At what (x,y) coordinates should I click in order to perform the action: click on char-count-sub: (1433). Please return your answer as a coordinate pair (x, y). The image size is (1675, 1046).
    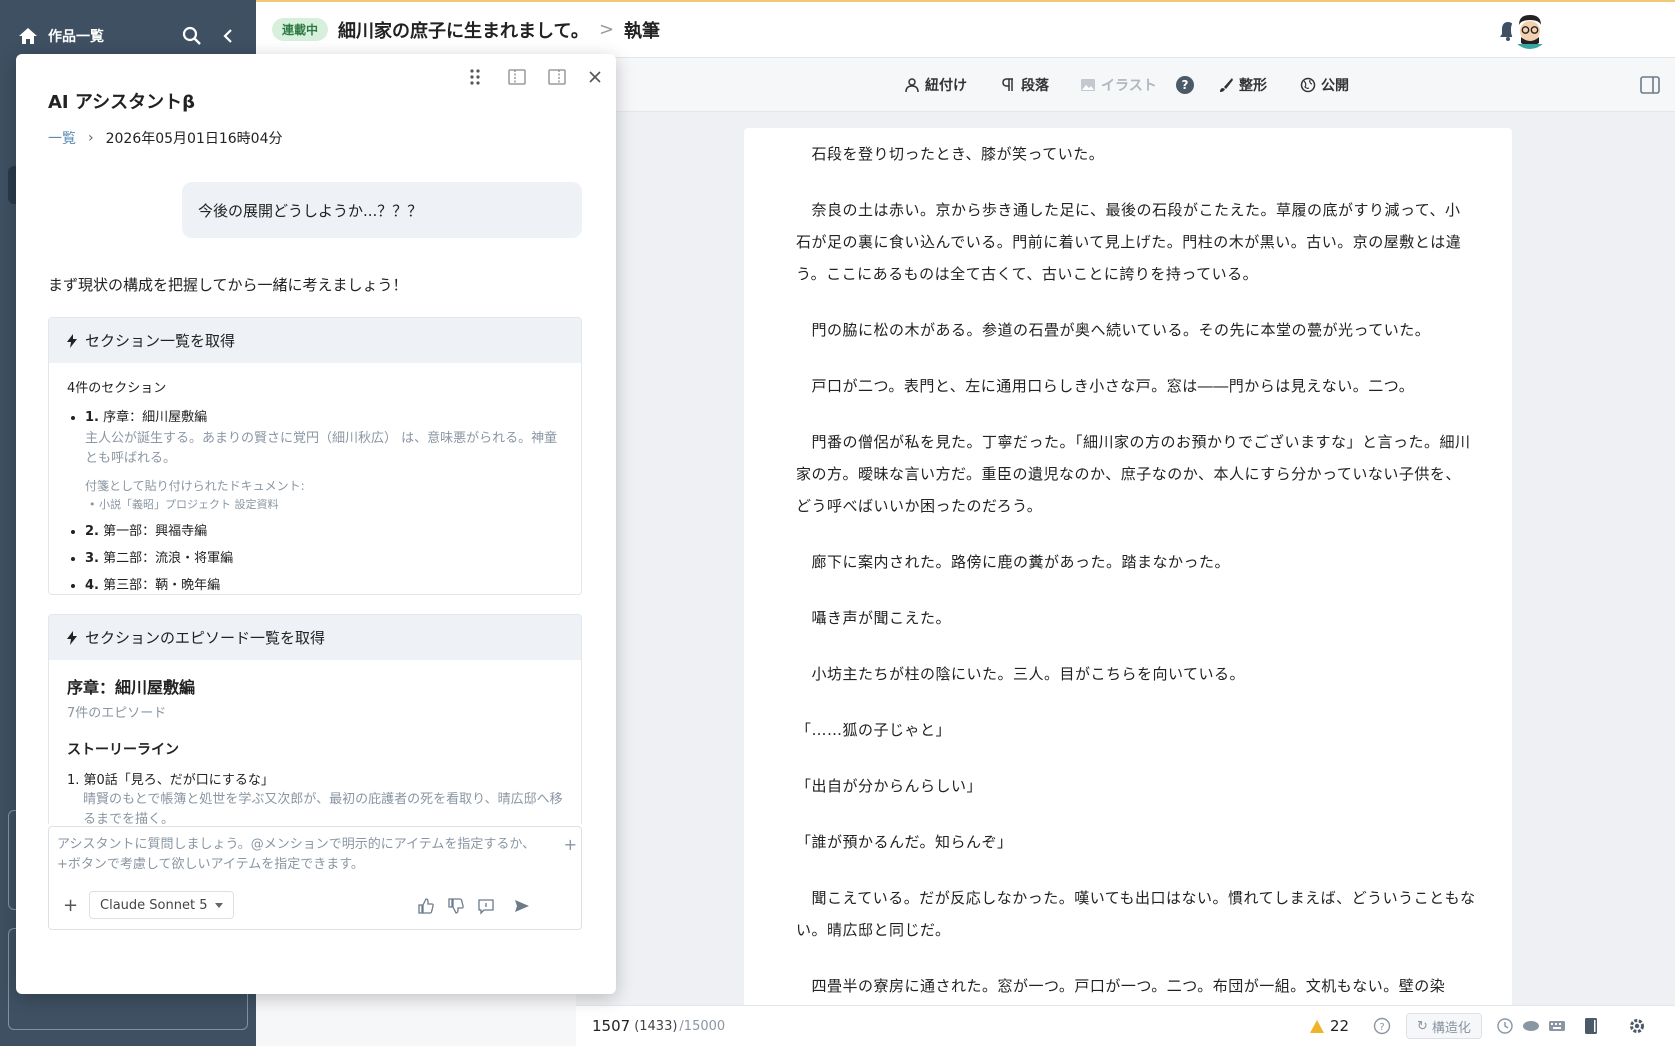
    Looking at the image, I should click on (656, 1026).